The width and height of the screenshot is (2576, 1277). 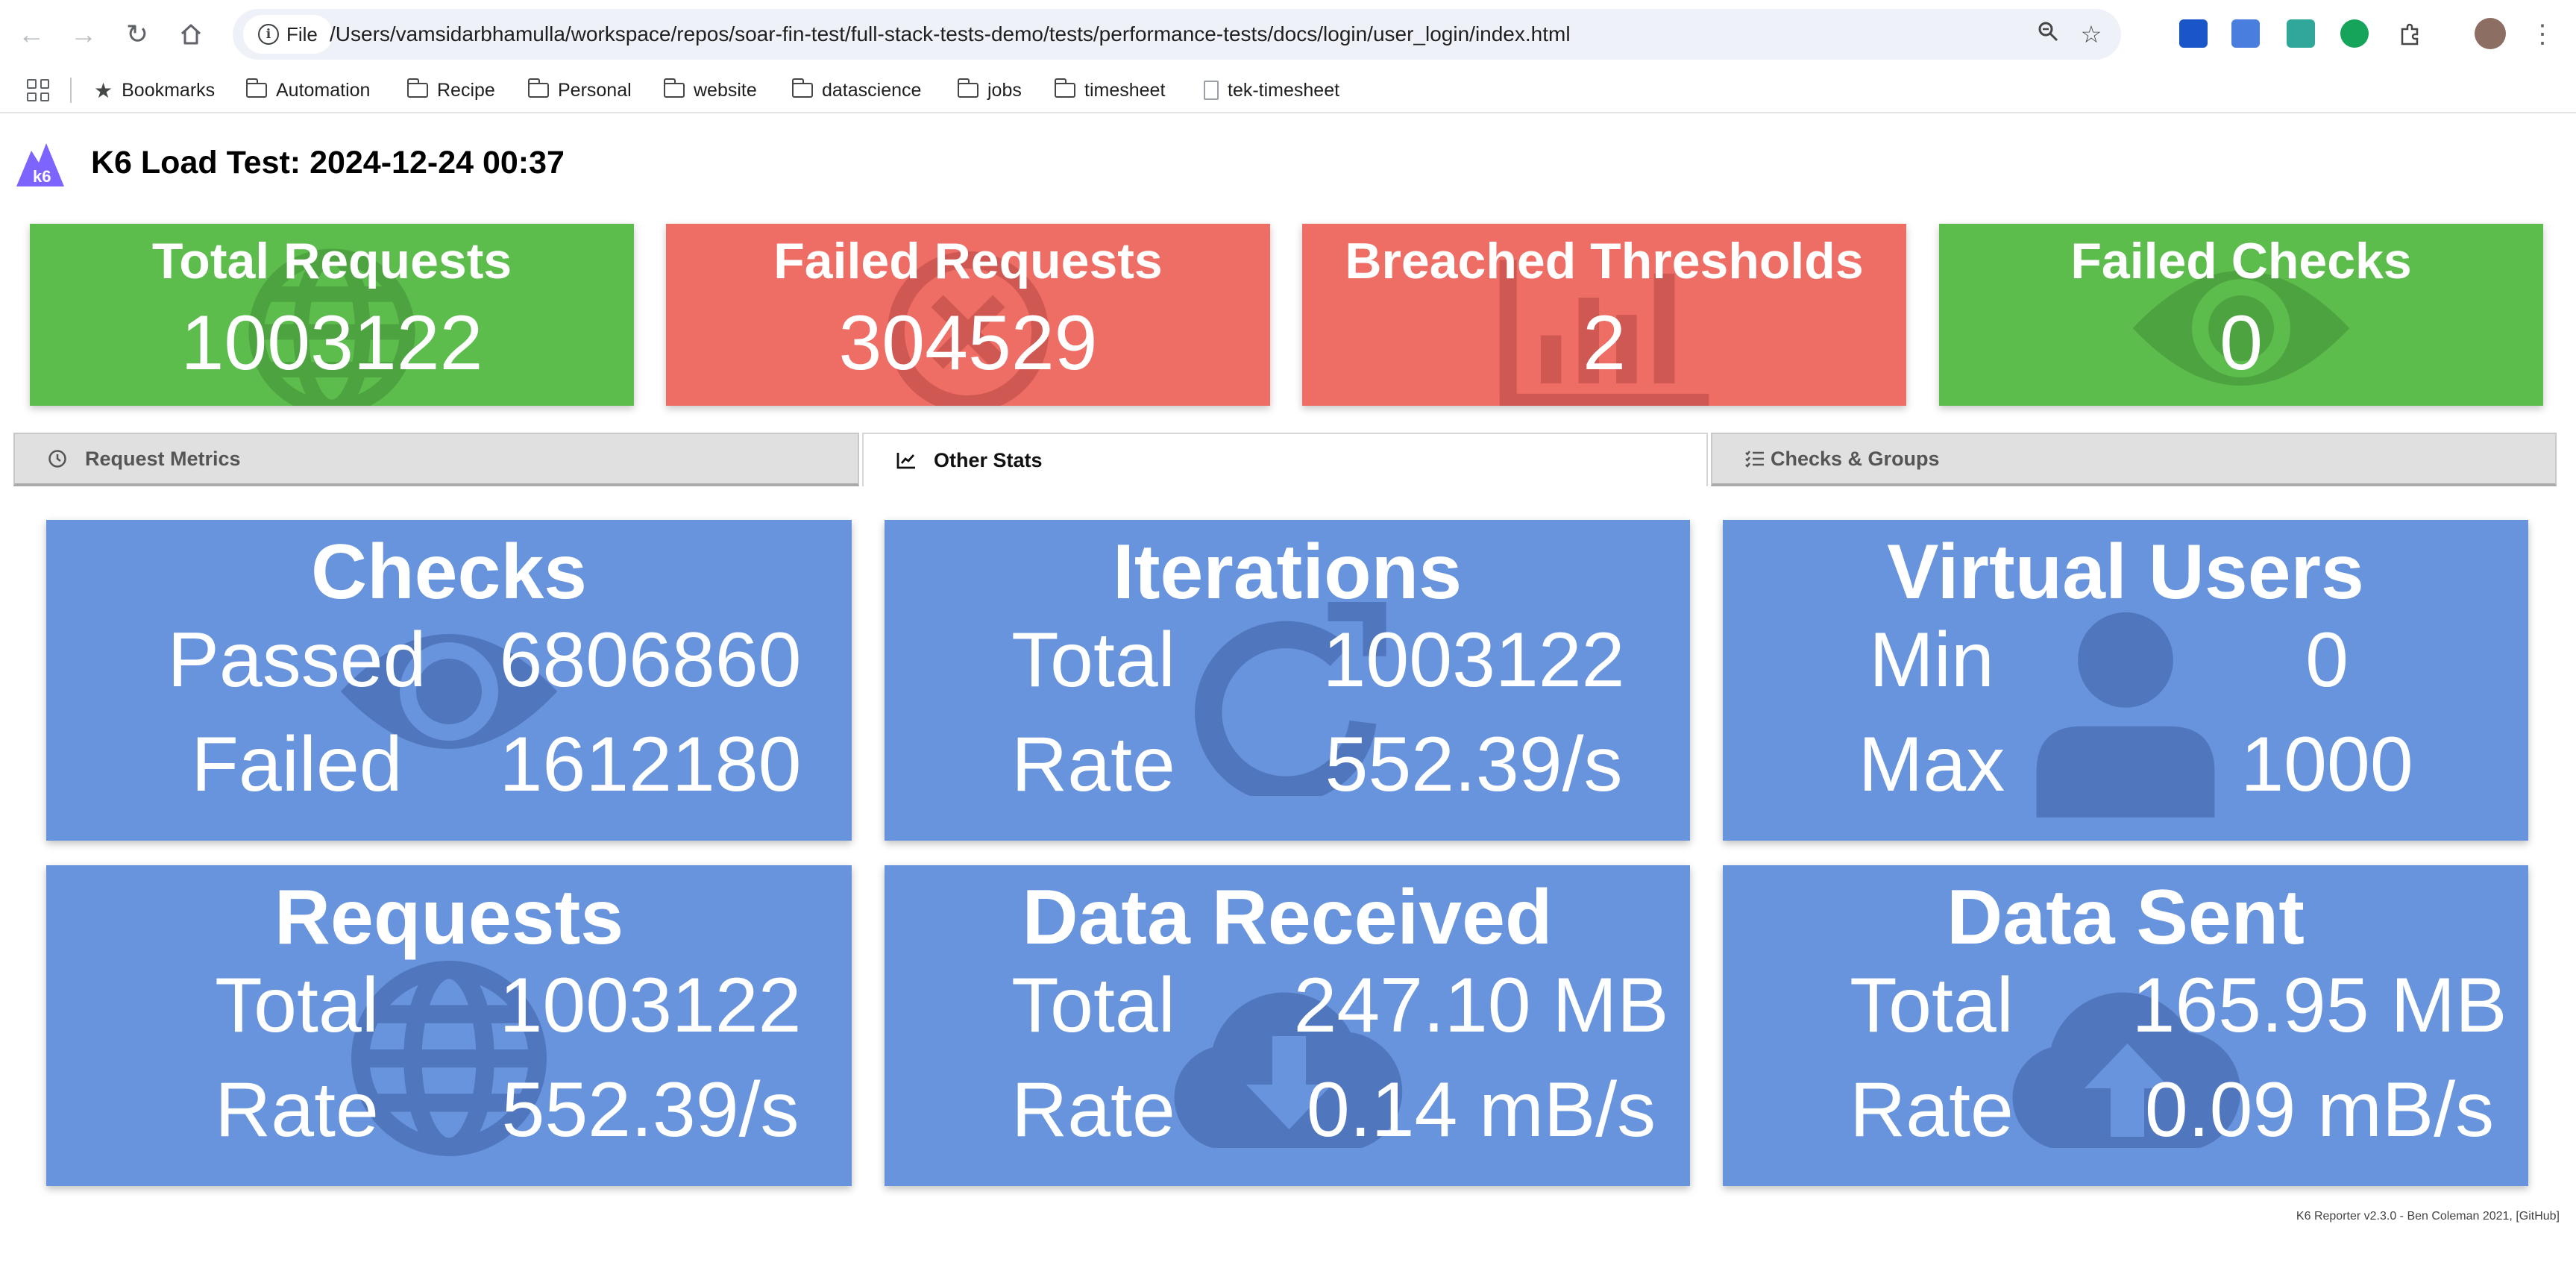 What do you see at coordinates (2242, 343) in the screenshot?
I see `tile-value: 0` at bounding box center [2242, 343].